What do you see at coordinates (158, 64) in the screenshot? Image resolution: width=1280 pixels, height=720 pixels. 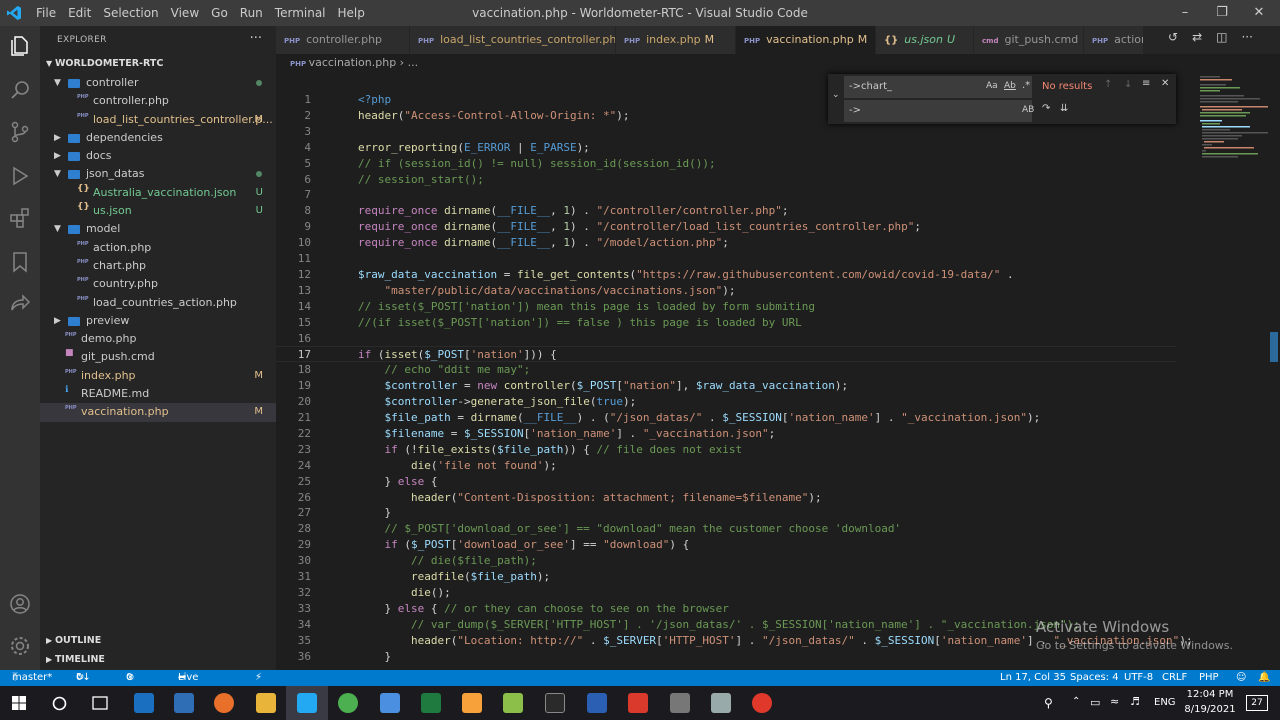 I see `workspace-header: ▼ WORLDOMETER-RTC` at bounding box center [158, 64].